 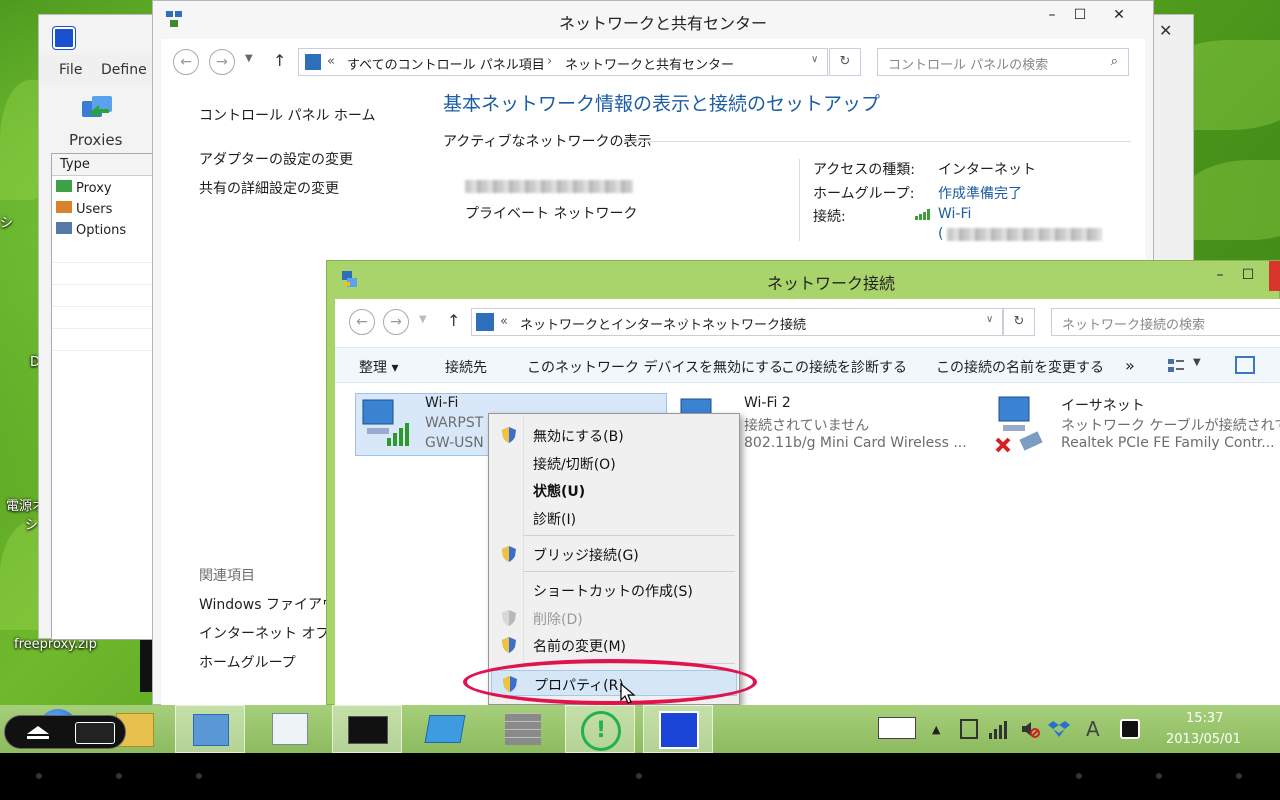 What do you see at coordinates (445, 729) in the screenshot?
I see `taskbar-remote-desktop` at bounding box center [445, 729].